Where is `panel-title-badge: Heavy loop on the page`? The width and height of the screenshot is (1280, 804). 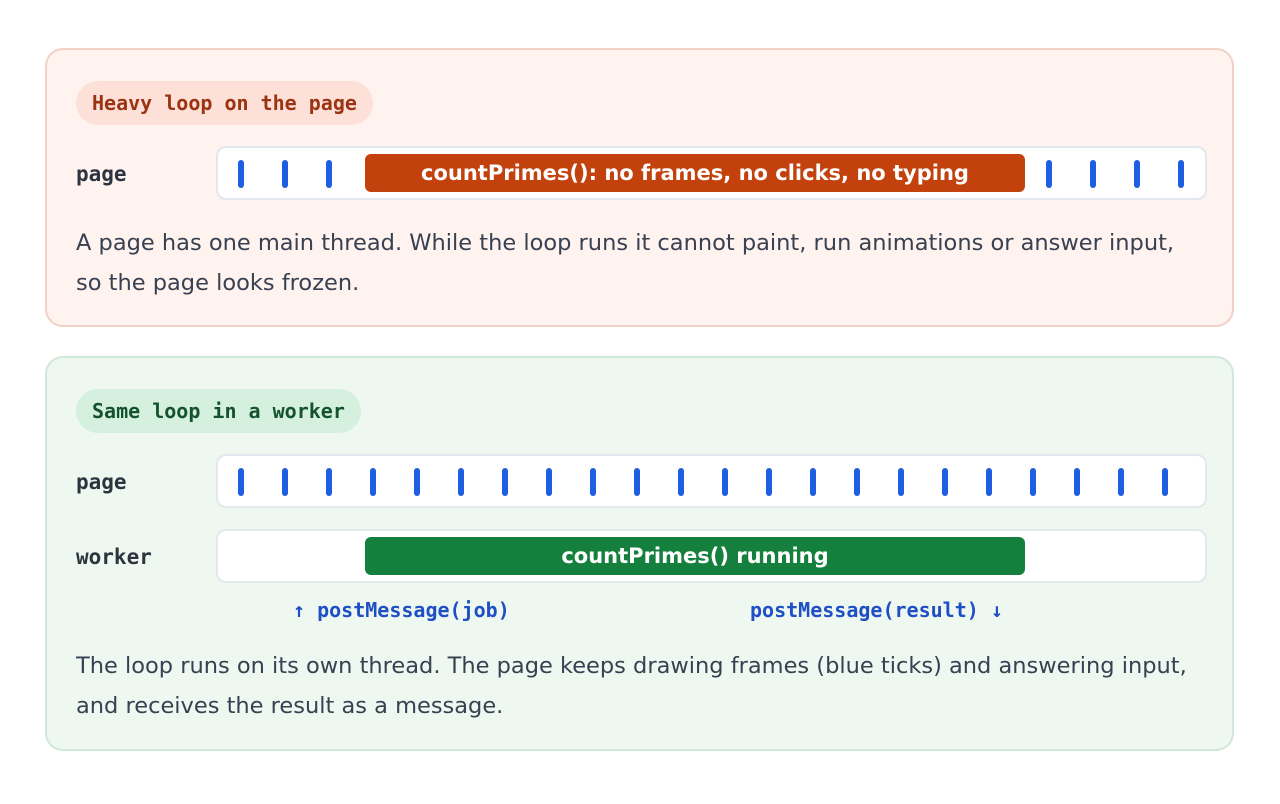
panel-title-badge: Heavy loop on the page is located at coordinates (224, 103).